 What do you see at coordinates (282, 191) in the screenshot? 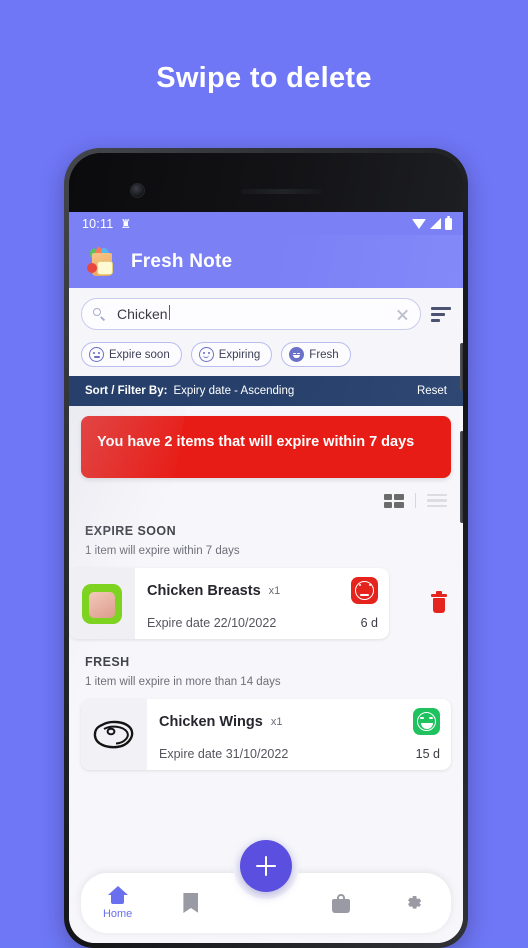
I see `earpiece-speaker` at bounding box center [282, 191].